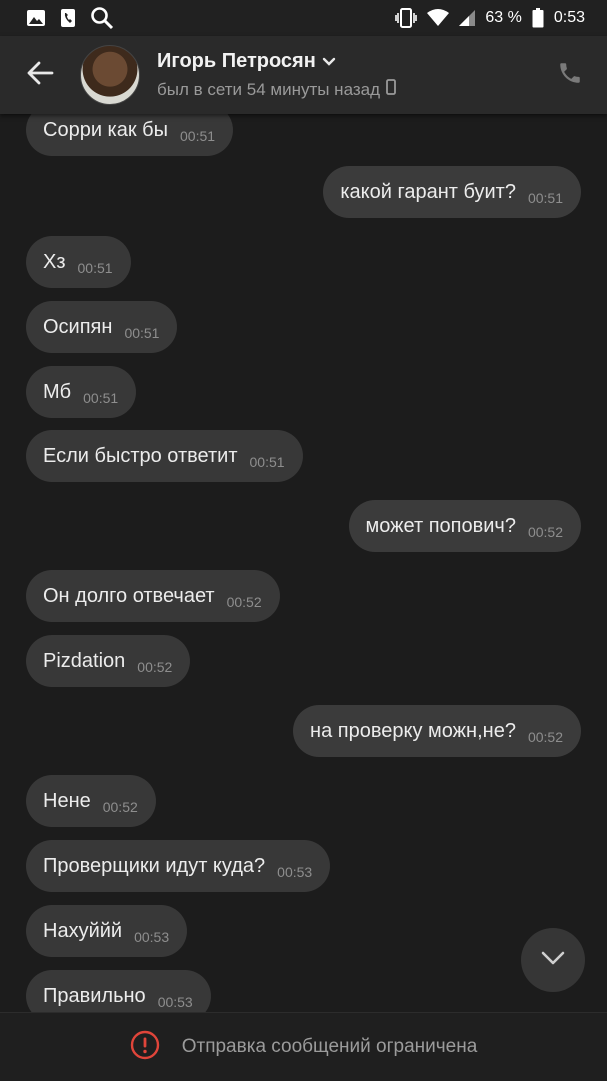 This screenshot has height=1081, width=607. I want to click on phone-call-icon, so click(570, 75).